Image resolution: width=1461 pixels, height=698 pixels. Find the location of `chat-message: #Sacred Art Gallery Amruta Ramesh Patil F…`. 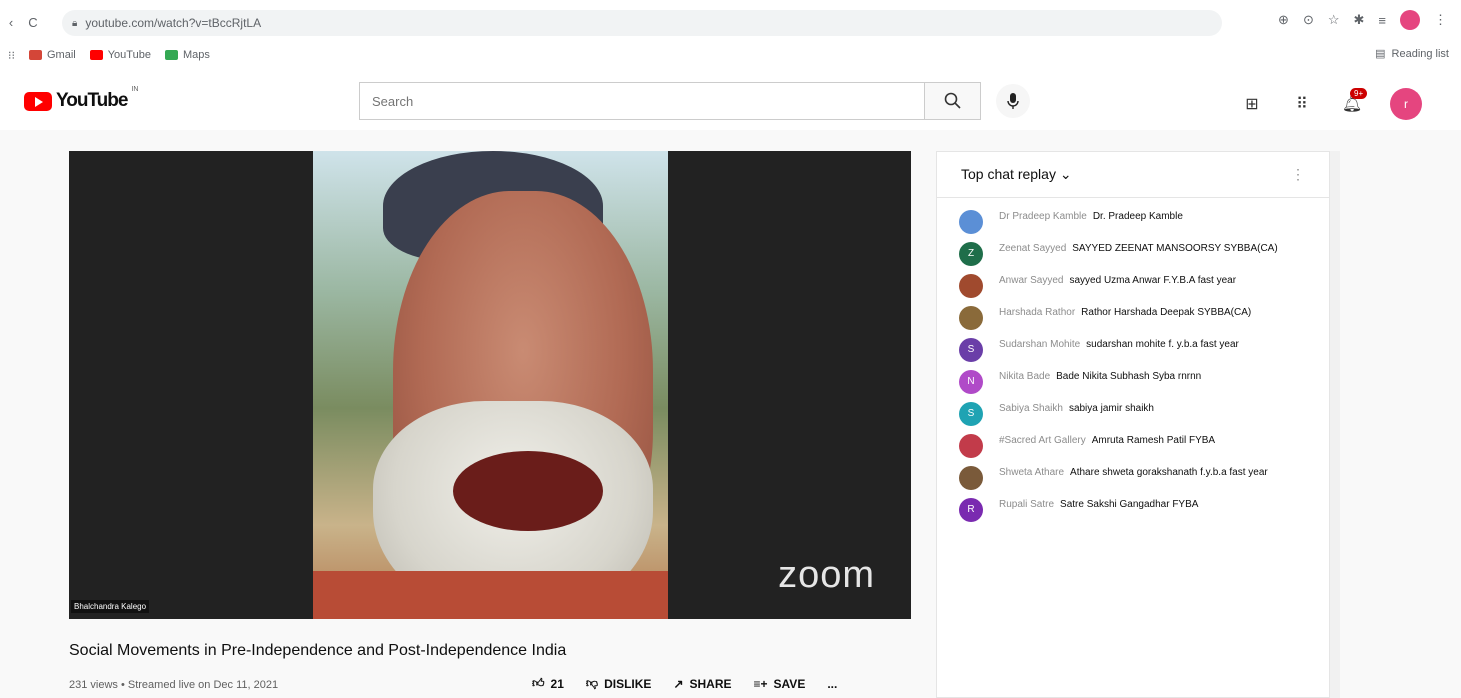

chat-message: #Sacred Art Gallery Amruta Ramesh Patil F… is located at coordinates (1133, 446).